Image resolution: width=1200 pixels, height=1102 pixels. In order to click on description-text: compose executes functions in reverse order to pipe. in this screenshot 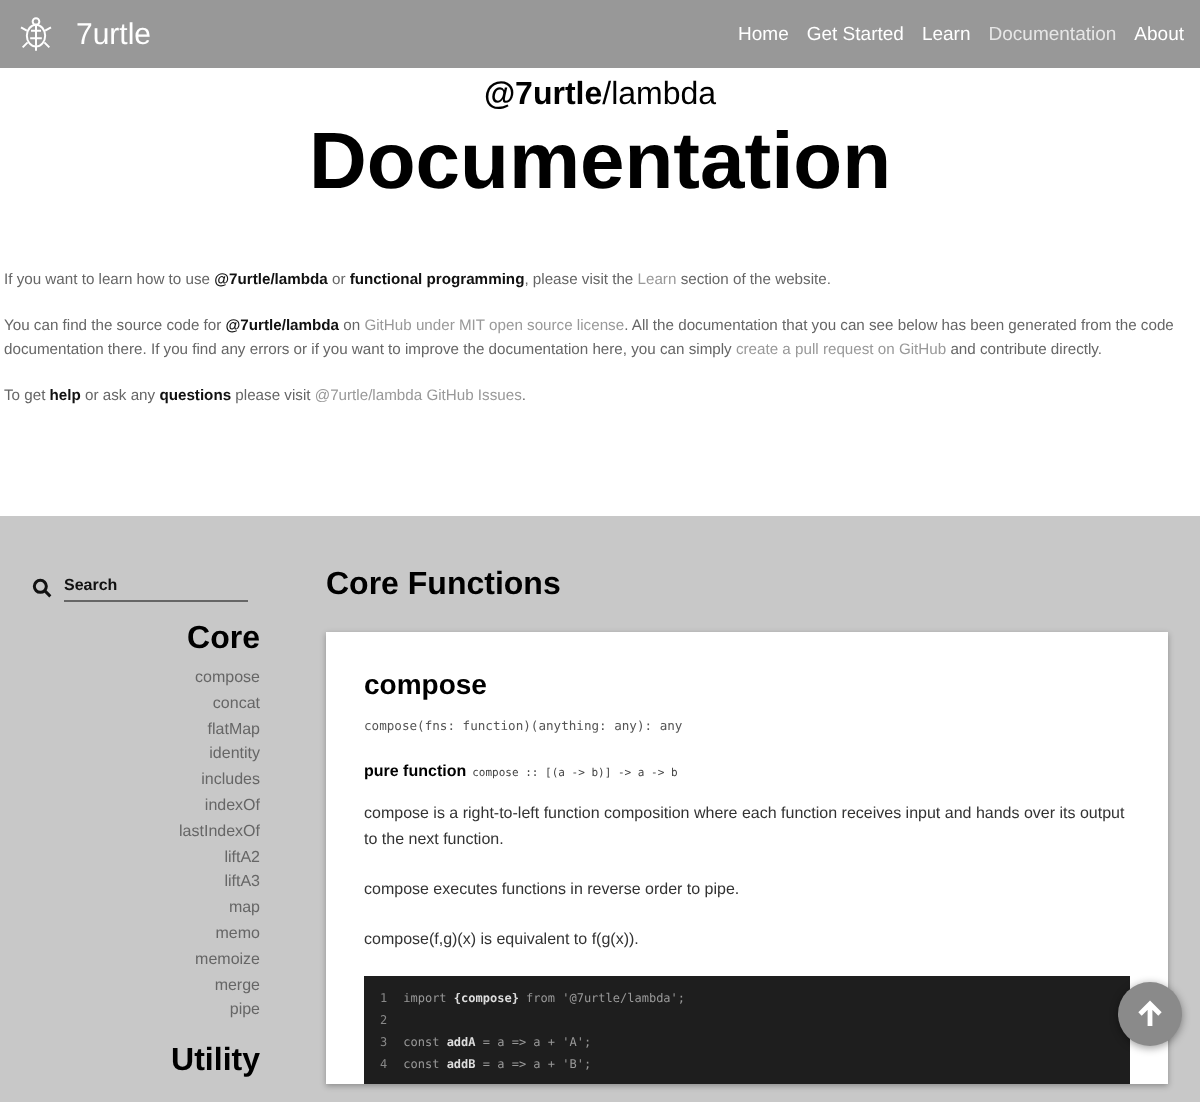, I will do `click(553, 890)`.